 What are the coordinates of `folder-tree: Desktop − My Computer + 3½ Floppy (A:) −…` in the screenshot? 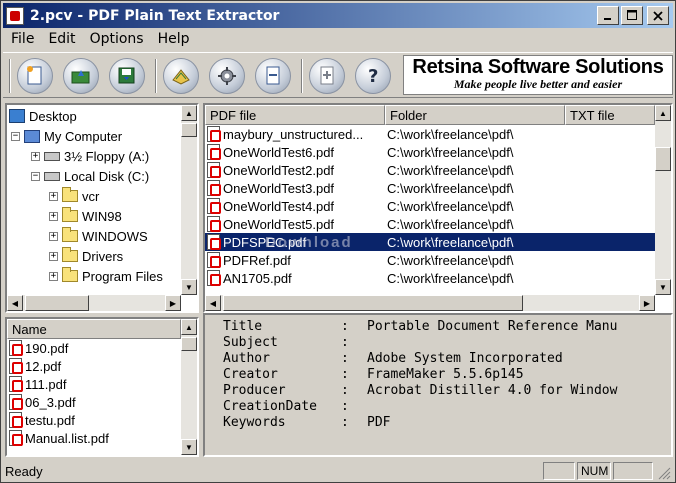 It's located at (102, 208).